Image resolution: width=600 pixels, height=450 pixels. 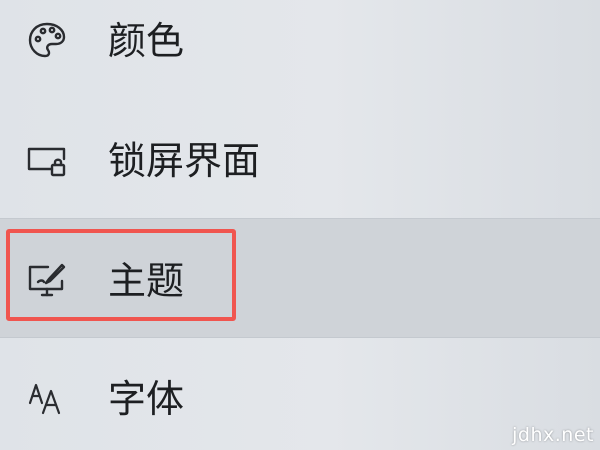 I want to click on lock-screen-icon, so click(x=47, y=160).